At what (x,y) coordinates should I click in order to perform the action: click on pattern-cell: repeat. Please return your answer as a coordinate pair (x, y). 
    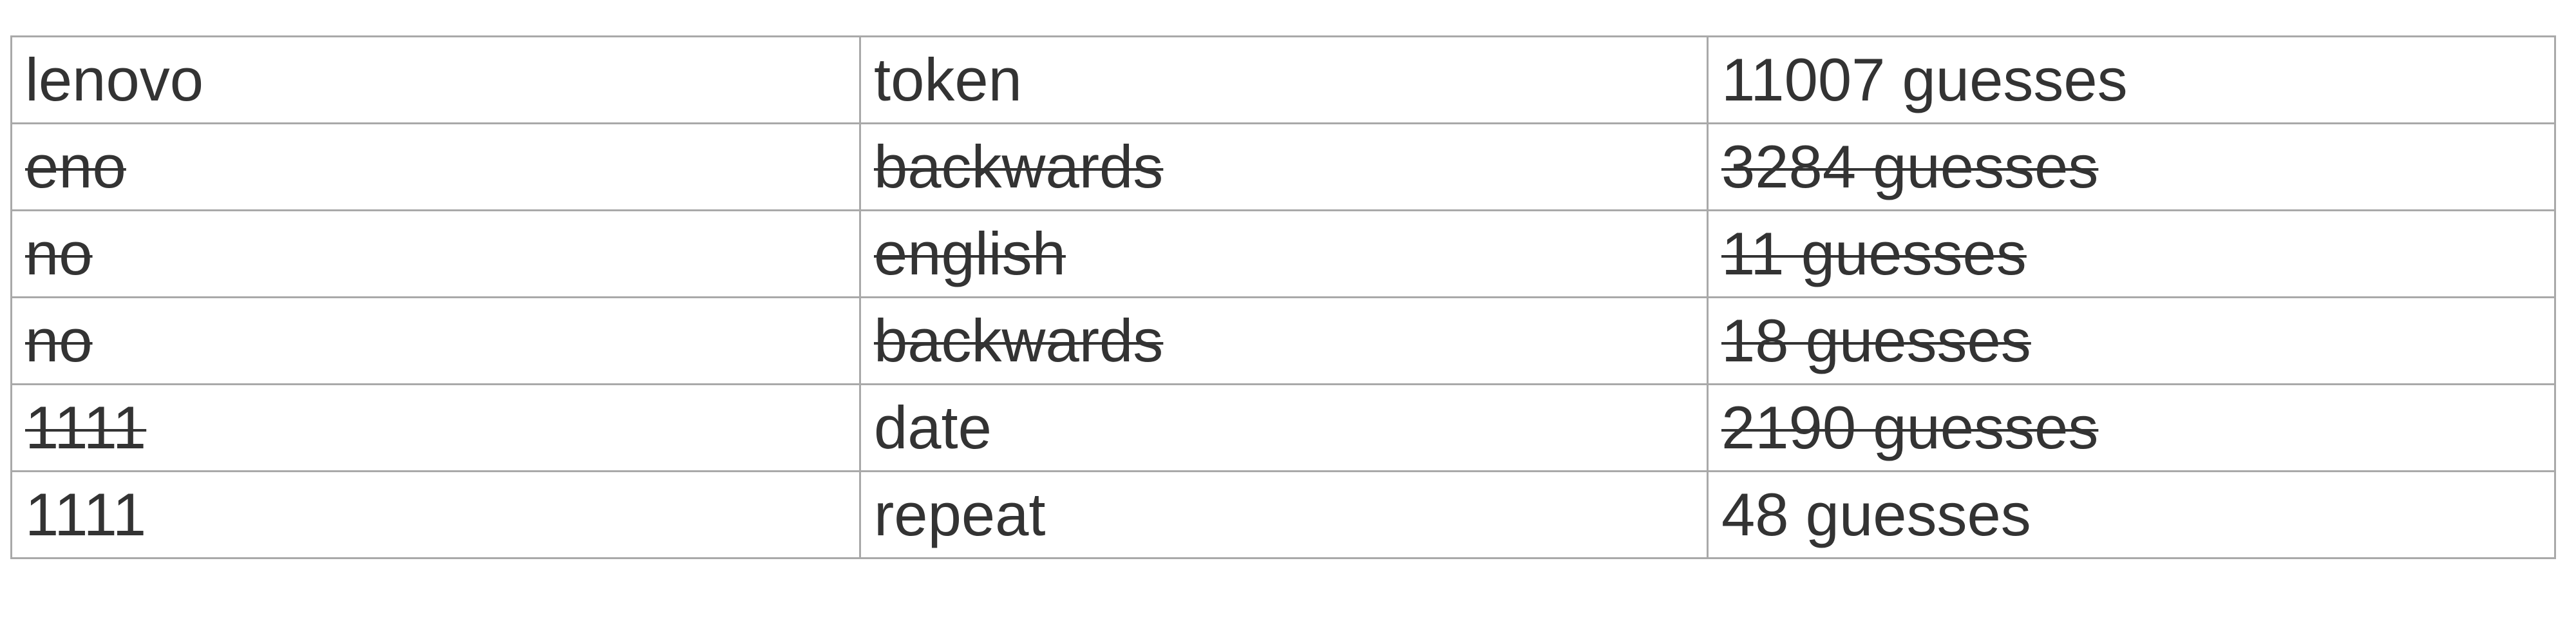
    Looking at the image, I should click on (1284, 514).